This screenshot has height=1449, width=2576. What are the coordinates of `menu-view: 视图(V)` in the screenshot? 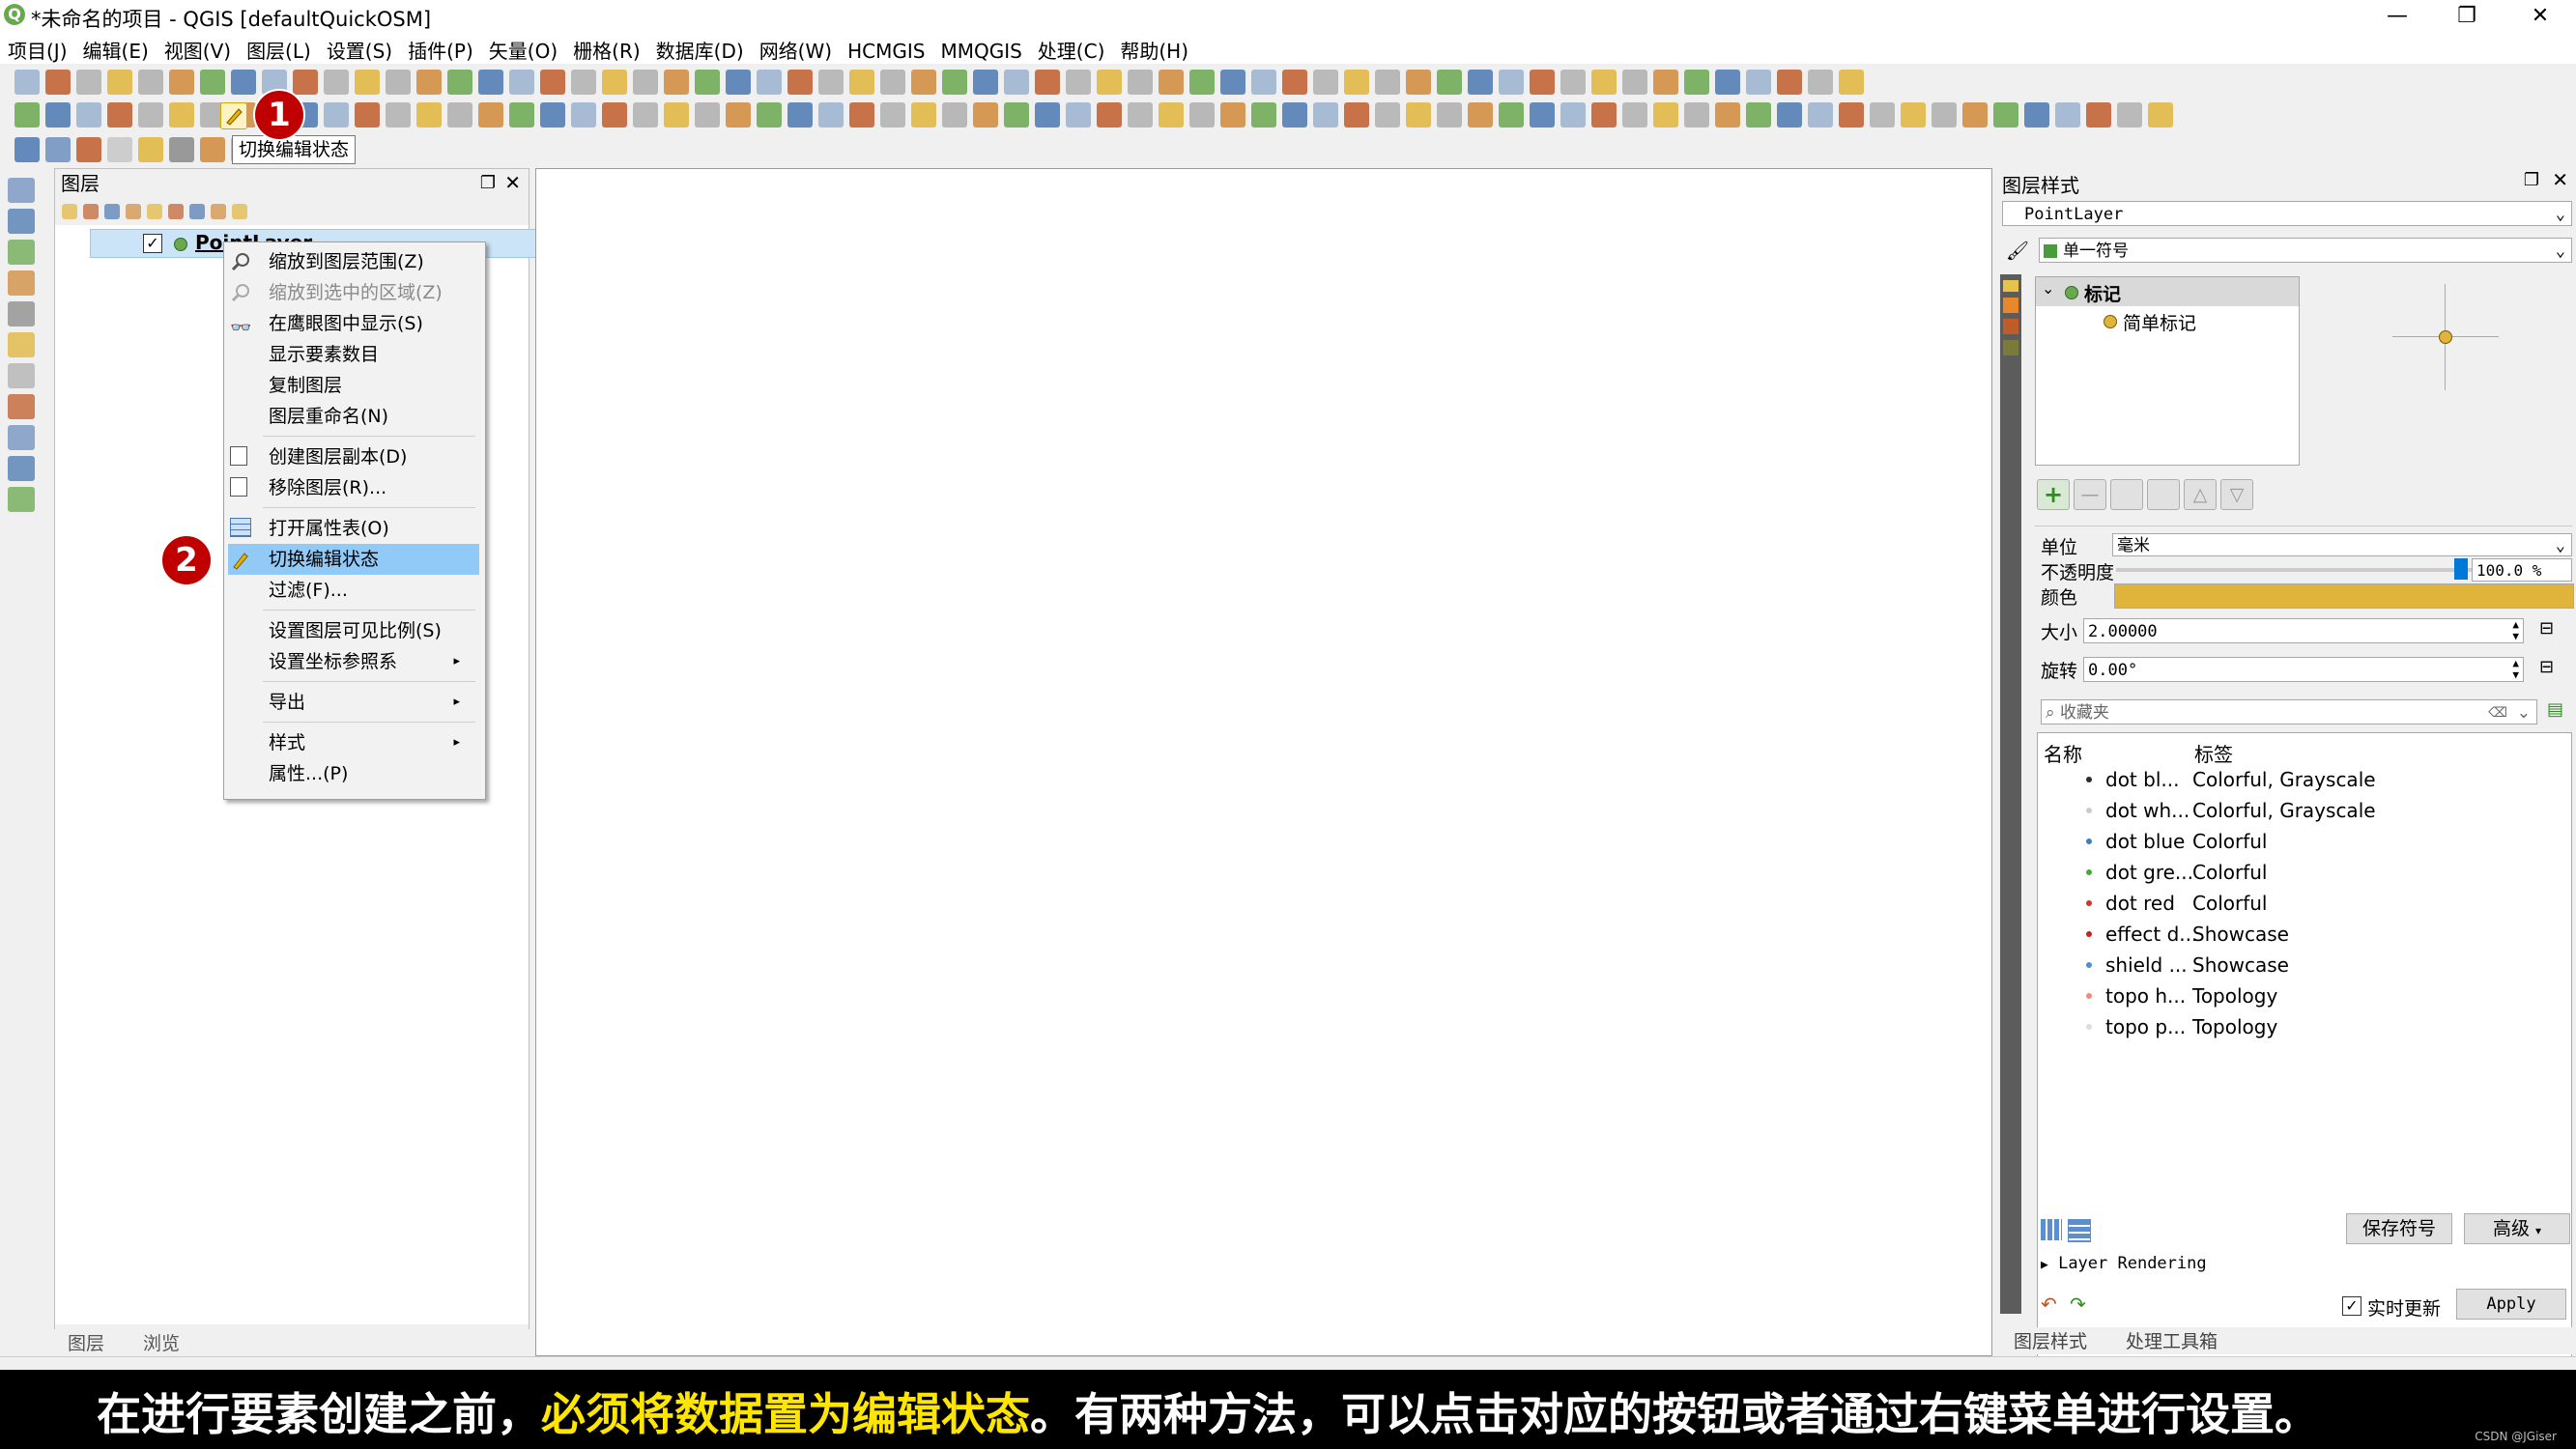 It's located at (198, 48).